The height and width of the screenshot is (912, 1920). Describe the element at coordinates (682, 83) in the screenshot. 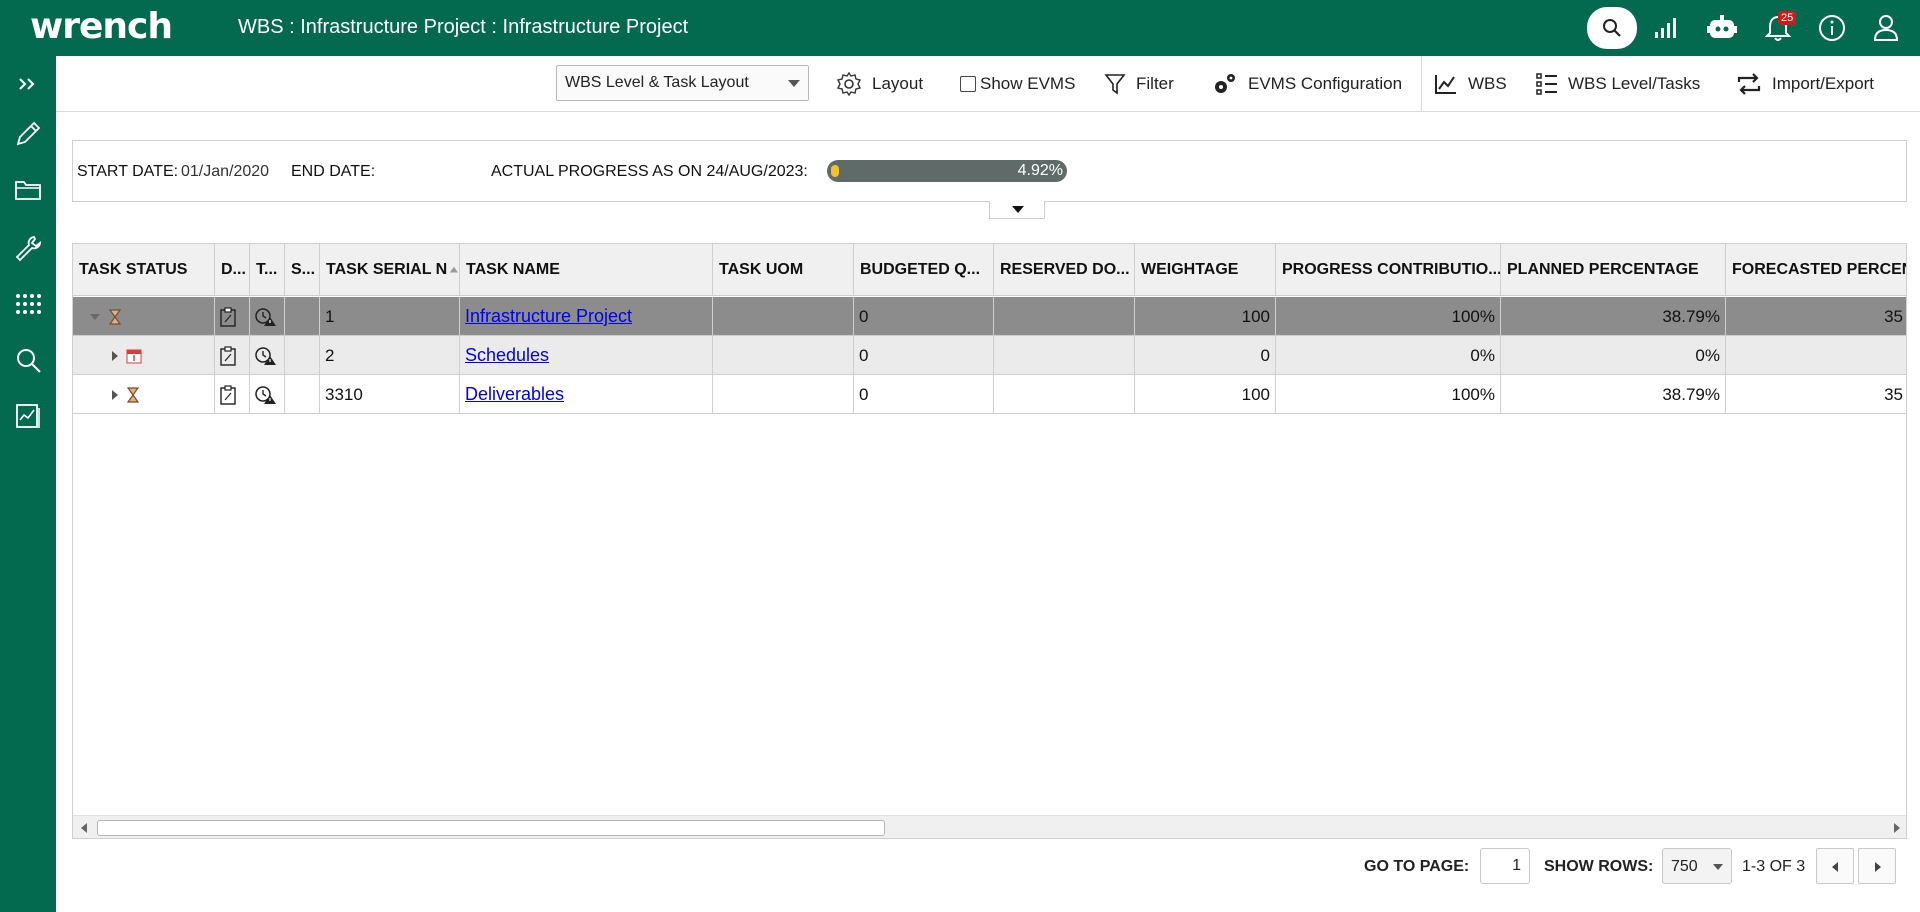

I see `layout-select: WBS Level & Task Layout` at that location.